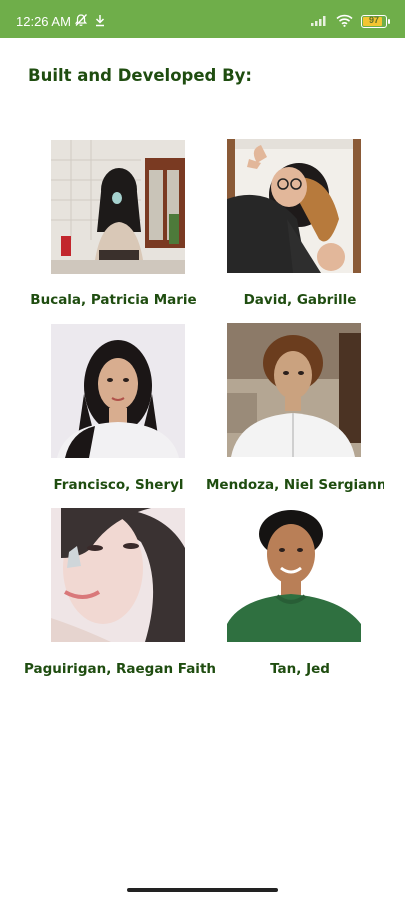 The image size is (405, 900). I want to click on status-icons-right: 97, so click(350, 21).